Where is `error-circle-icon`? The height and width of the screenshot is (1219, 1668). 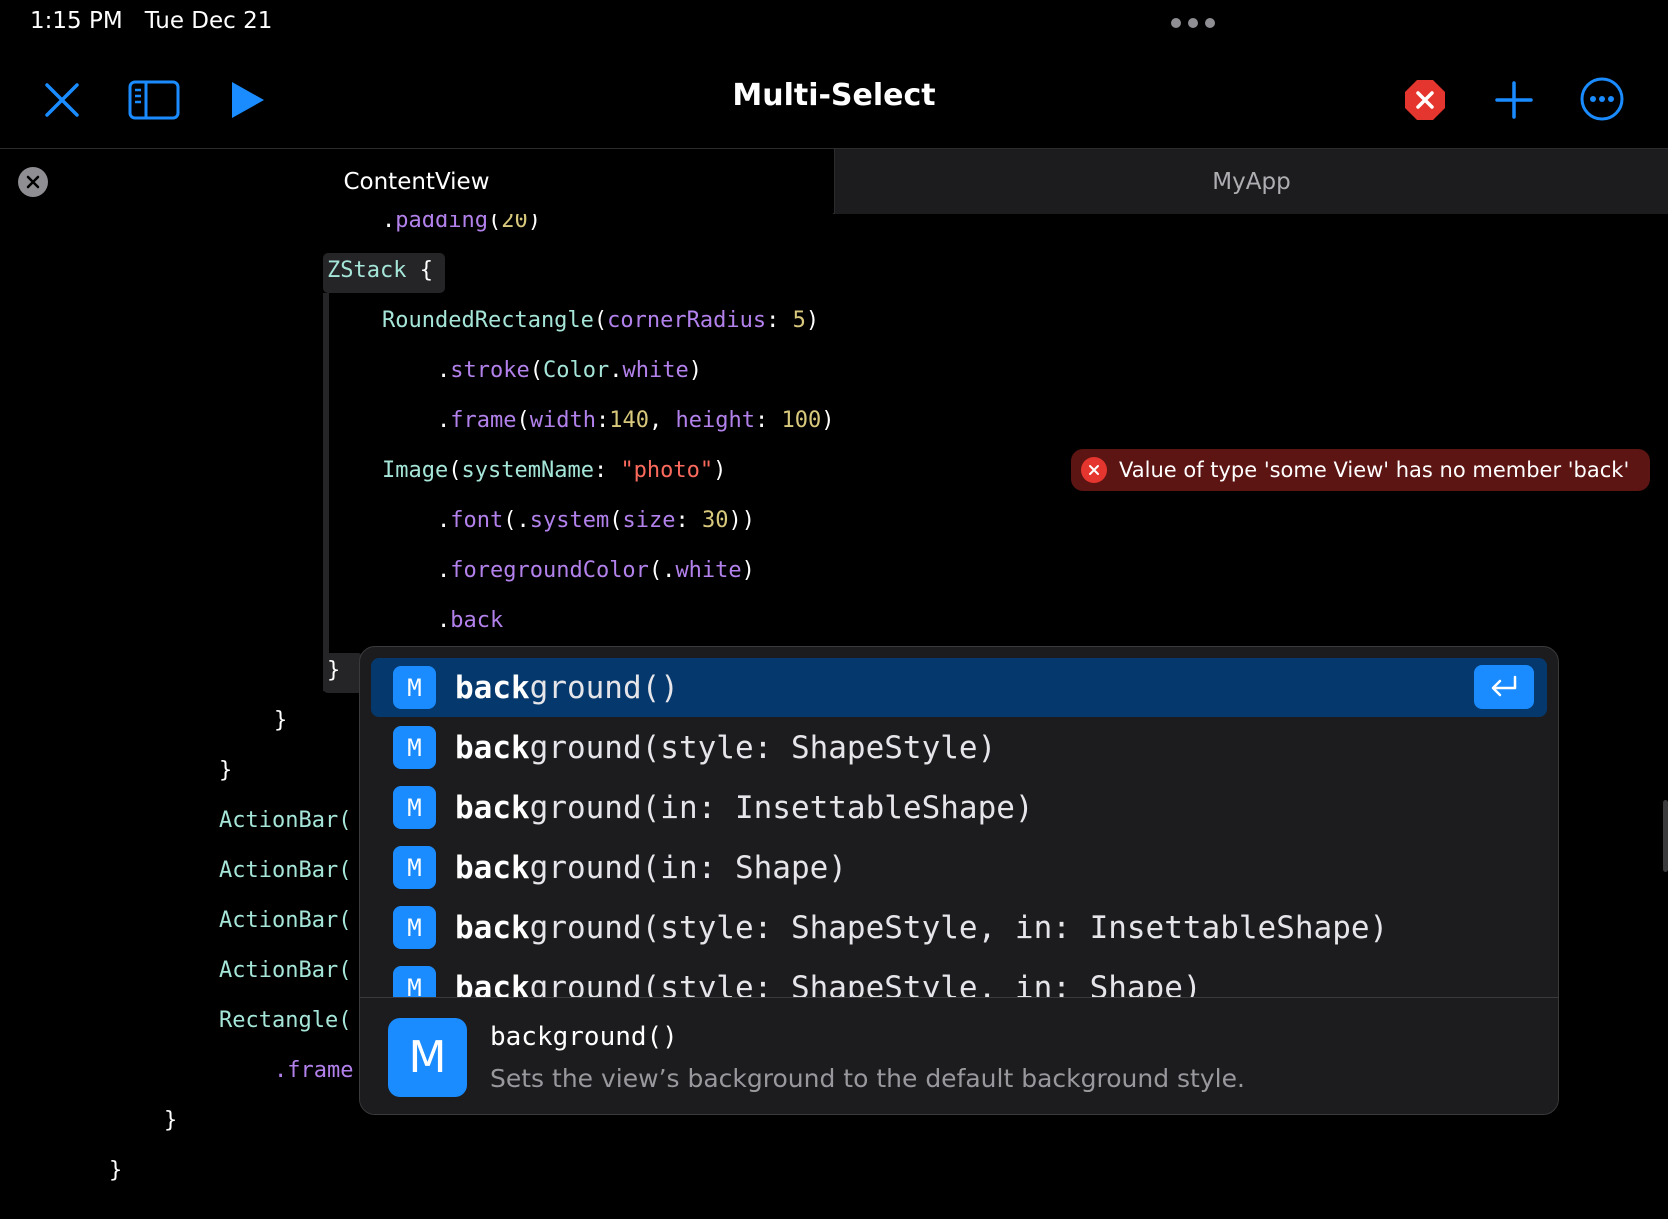 error-circle-icon is located at coordinates (1094, 470).